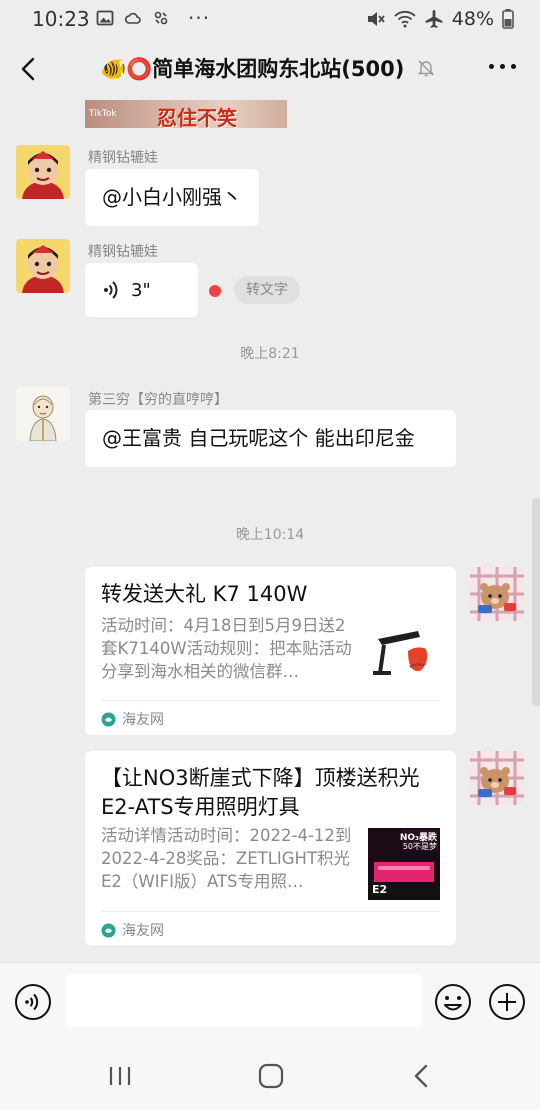 Image resolution: width=540 pixels, height=1110 pixels. I want to click on card-title: 【让NO3断崖式下降】顶楼送积光E2-ATS专用照明灯具, so click(260, 792).